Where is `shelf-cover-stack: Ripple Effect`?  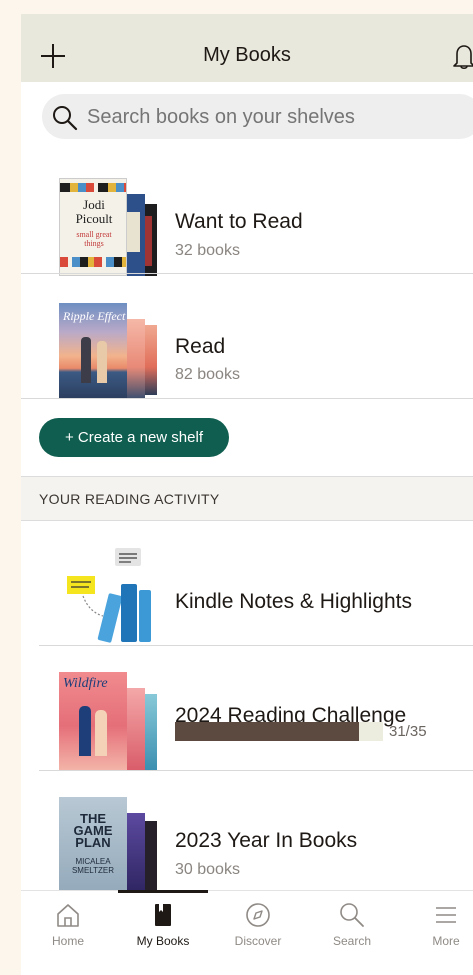 shelf-cover-stack: Ripple Effect is located at coordinates (109, 352).